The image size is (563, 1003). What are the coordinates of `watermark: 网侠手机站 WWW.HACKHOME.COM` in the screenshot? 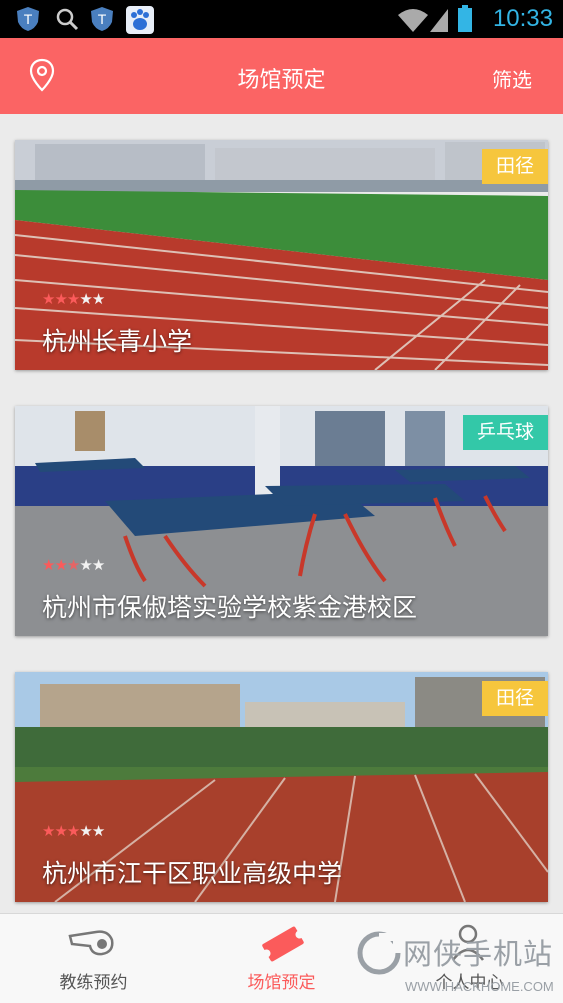 It's located at (455, 964).